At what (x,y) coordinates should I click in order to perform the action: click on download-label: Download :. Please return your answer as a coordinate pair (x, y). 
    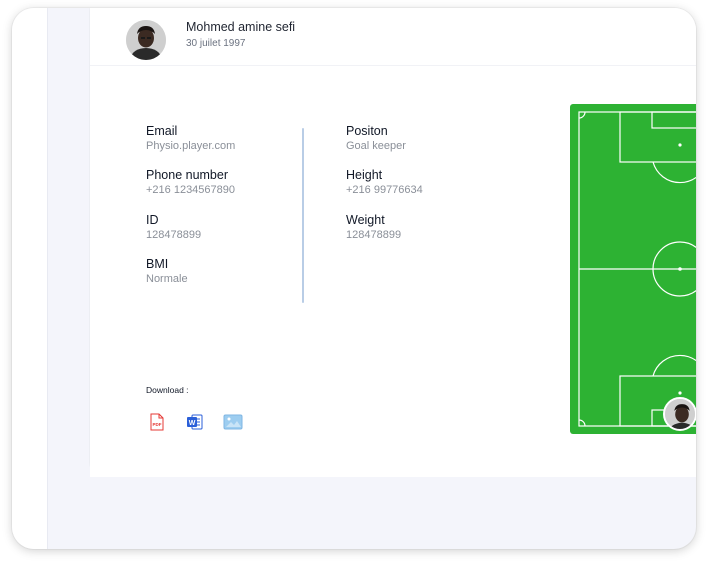
    Looking at the image, I should click on (167, 390).